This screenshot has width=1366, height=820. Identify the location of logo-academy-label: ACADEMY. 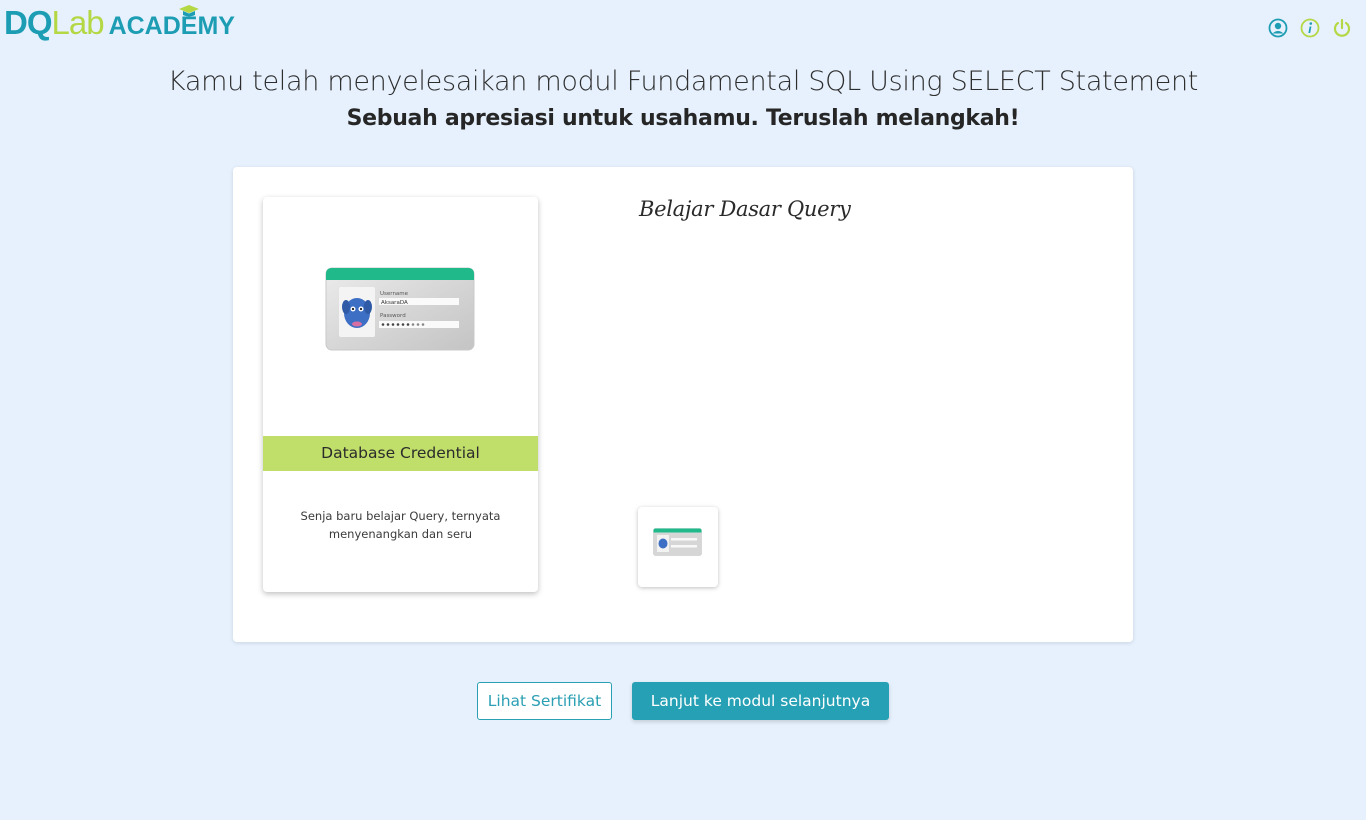
(171, 26).